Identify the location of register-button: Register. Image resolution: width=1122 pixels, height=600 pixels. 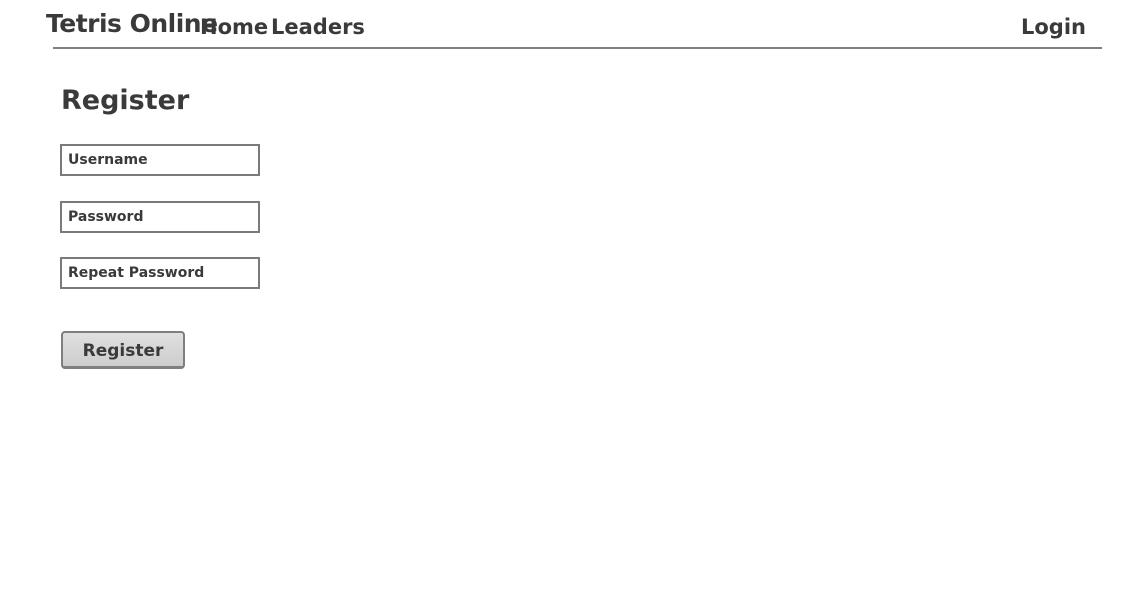
(123, 350).